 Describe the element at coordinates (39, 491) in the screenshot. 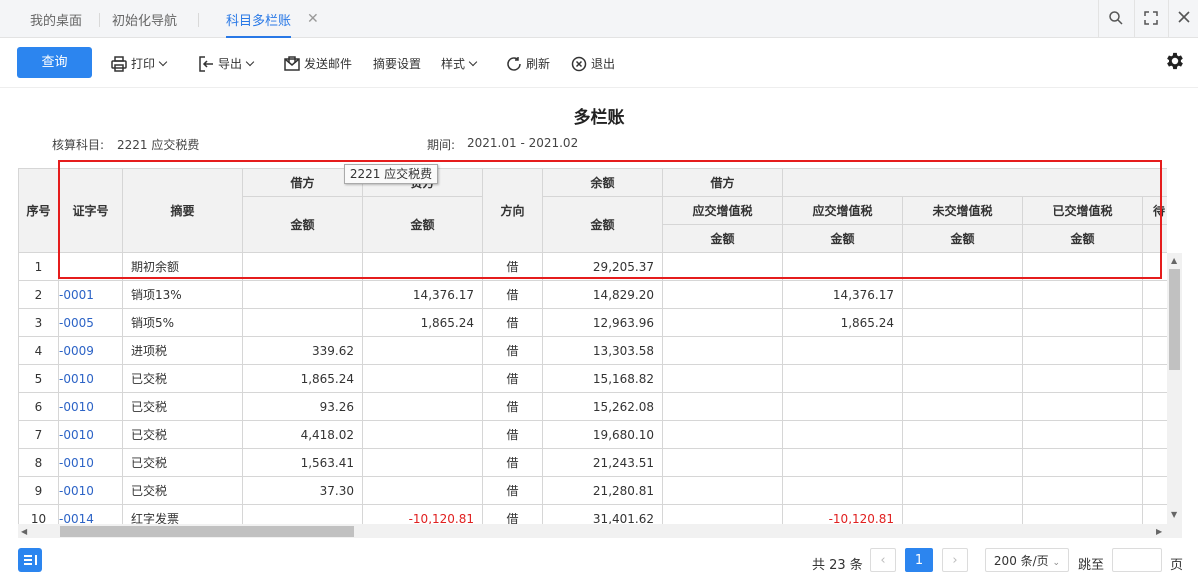

I see `cell-seq: 9` at that location.